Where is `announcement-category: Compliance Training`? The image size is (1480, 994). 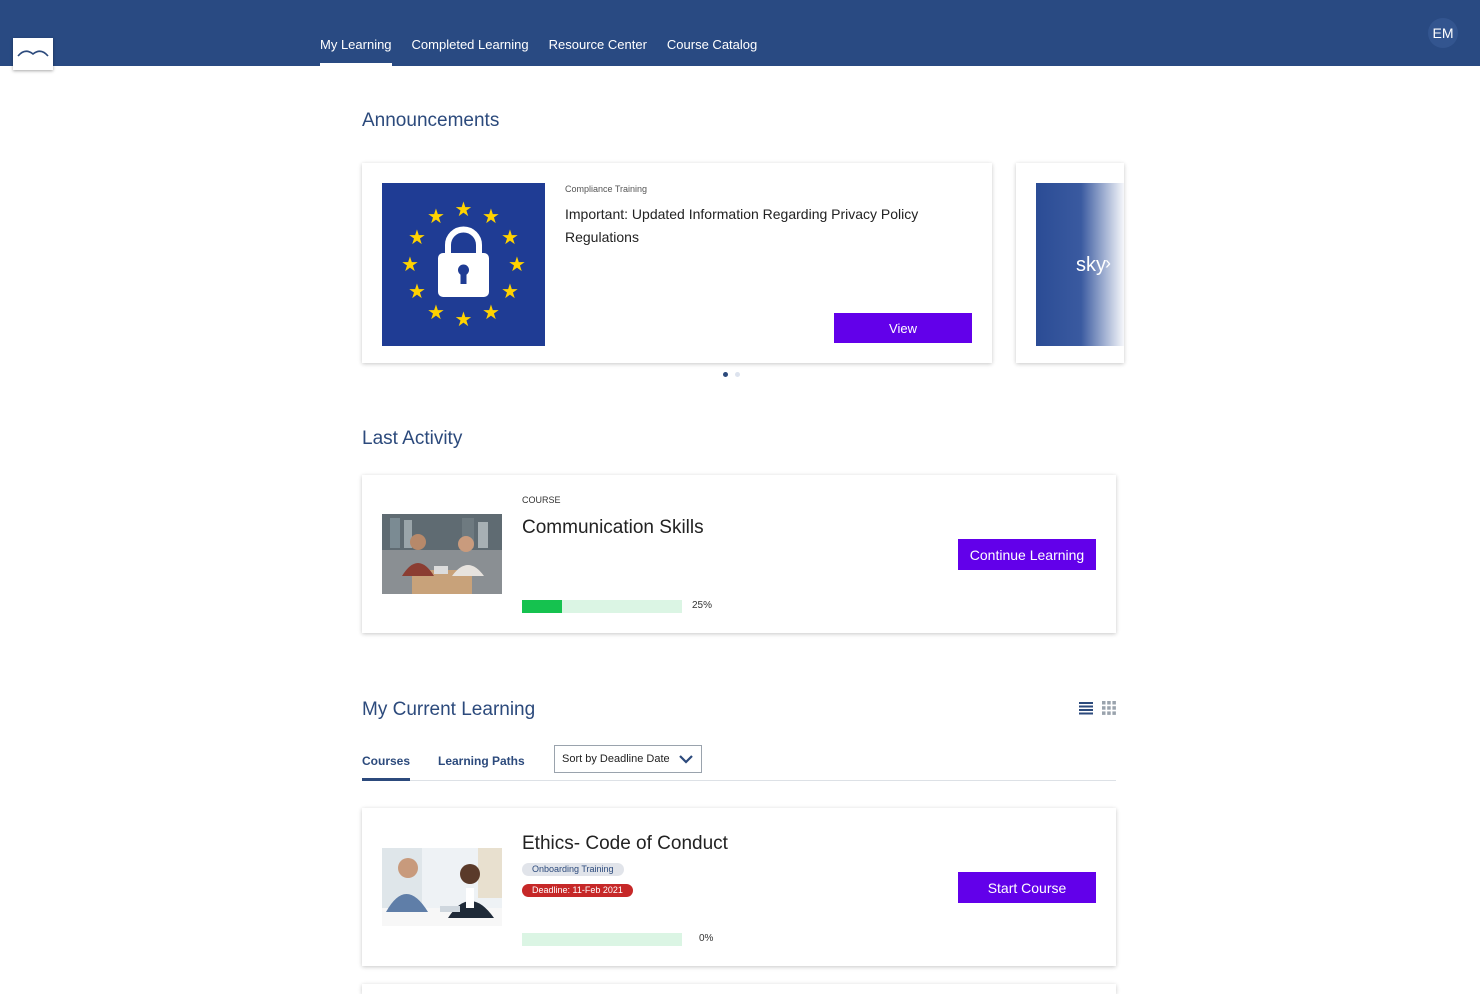
announcement-category: Compliance Training is located at coordinates (606, 189).